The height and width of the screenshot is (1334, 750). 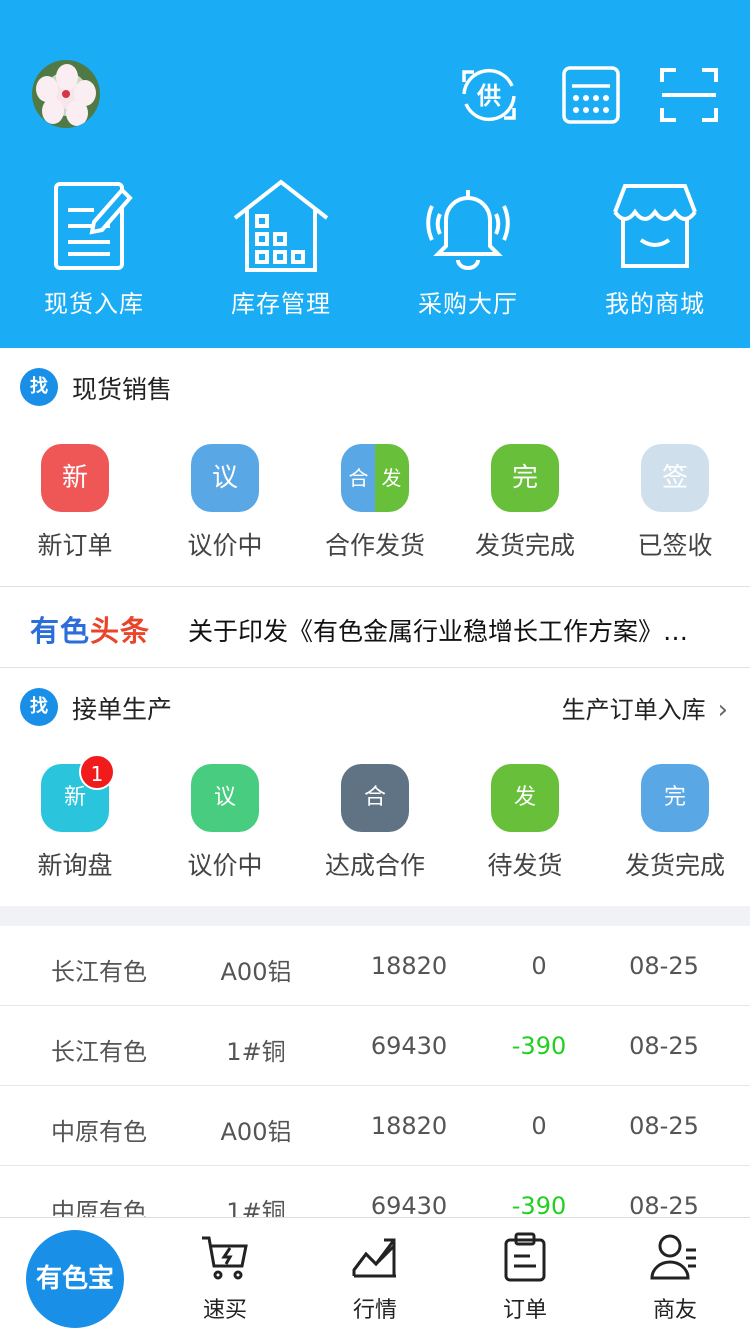 What do you see at coordinates (375, 708) in the screenshot?
I see `production-header: 找 接单生产 生产订单入库 ›` at bounding box center [375, 708].